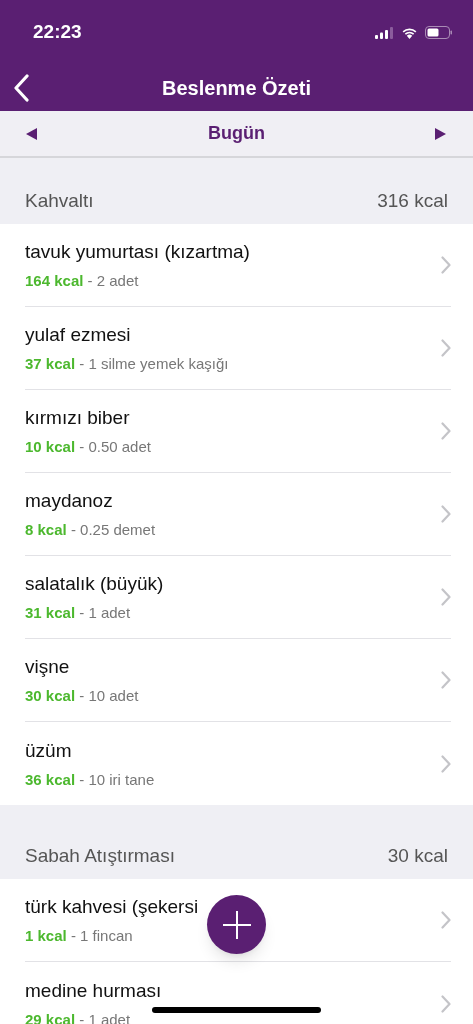 The image size is (473, 1024). What do you see at coordinates (90, 779) in the screenshot?
I see `food-detail: 36 kcal - 10 iri tane` at bounding box center [90, 779].